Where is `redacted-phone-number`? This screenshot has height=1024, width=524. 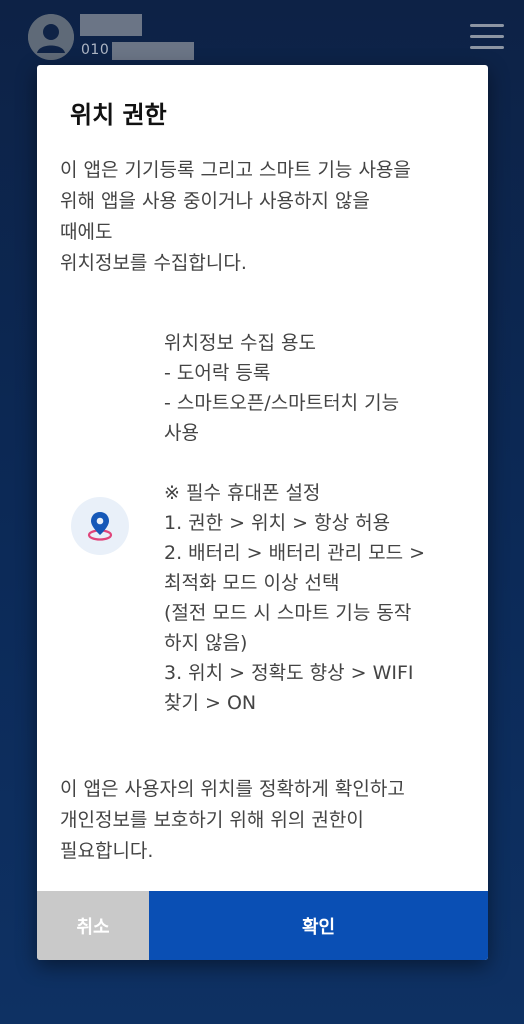
redacted-phone-number is located at coordinates (153, 51).